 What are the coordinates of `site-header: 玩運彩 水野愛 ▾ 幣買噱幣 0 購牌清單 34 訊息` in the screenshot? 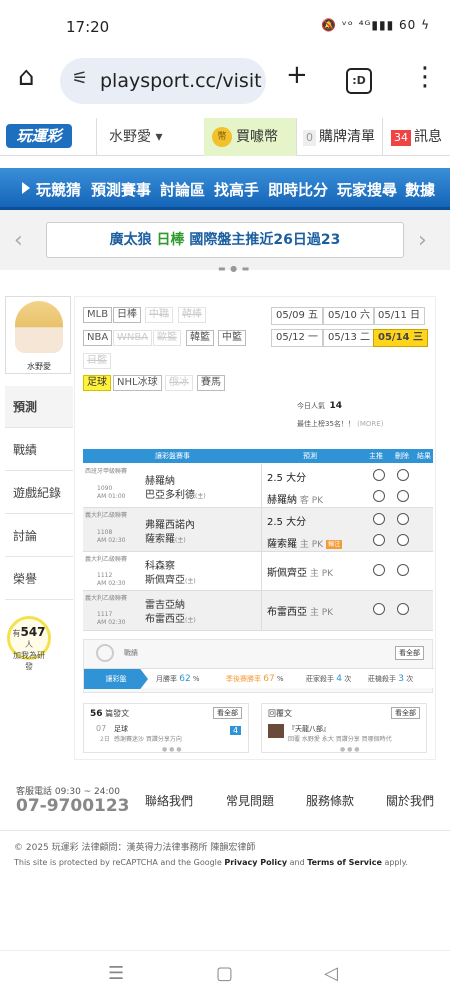 It's located at (225, 137).